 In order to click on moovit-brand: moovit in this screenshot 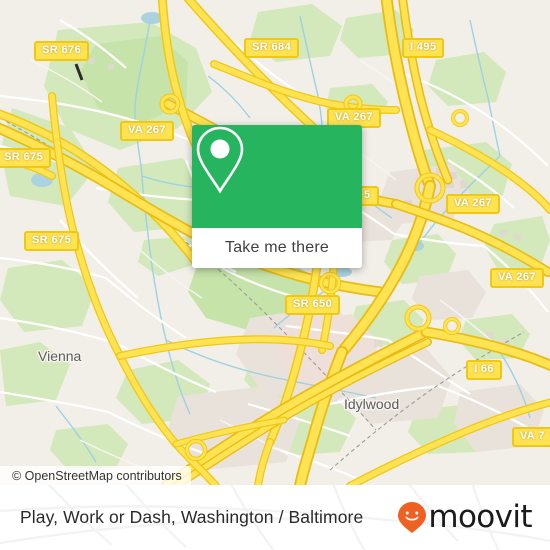, I will do `click(465, 517)`.